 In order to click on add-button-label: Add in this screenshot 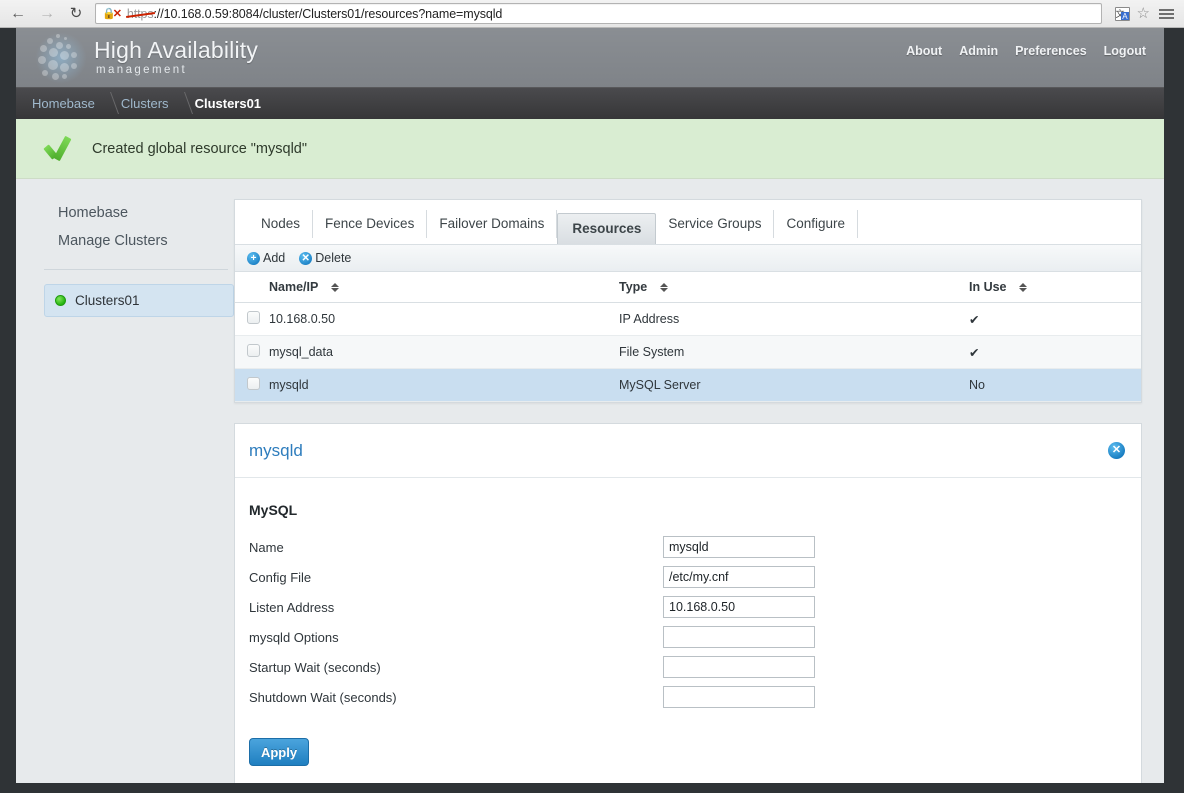, I will do `click(274, 258)`.